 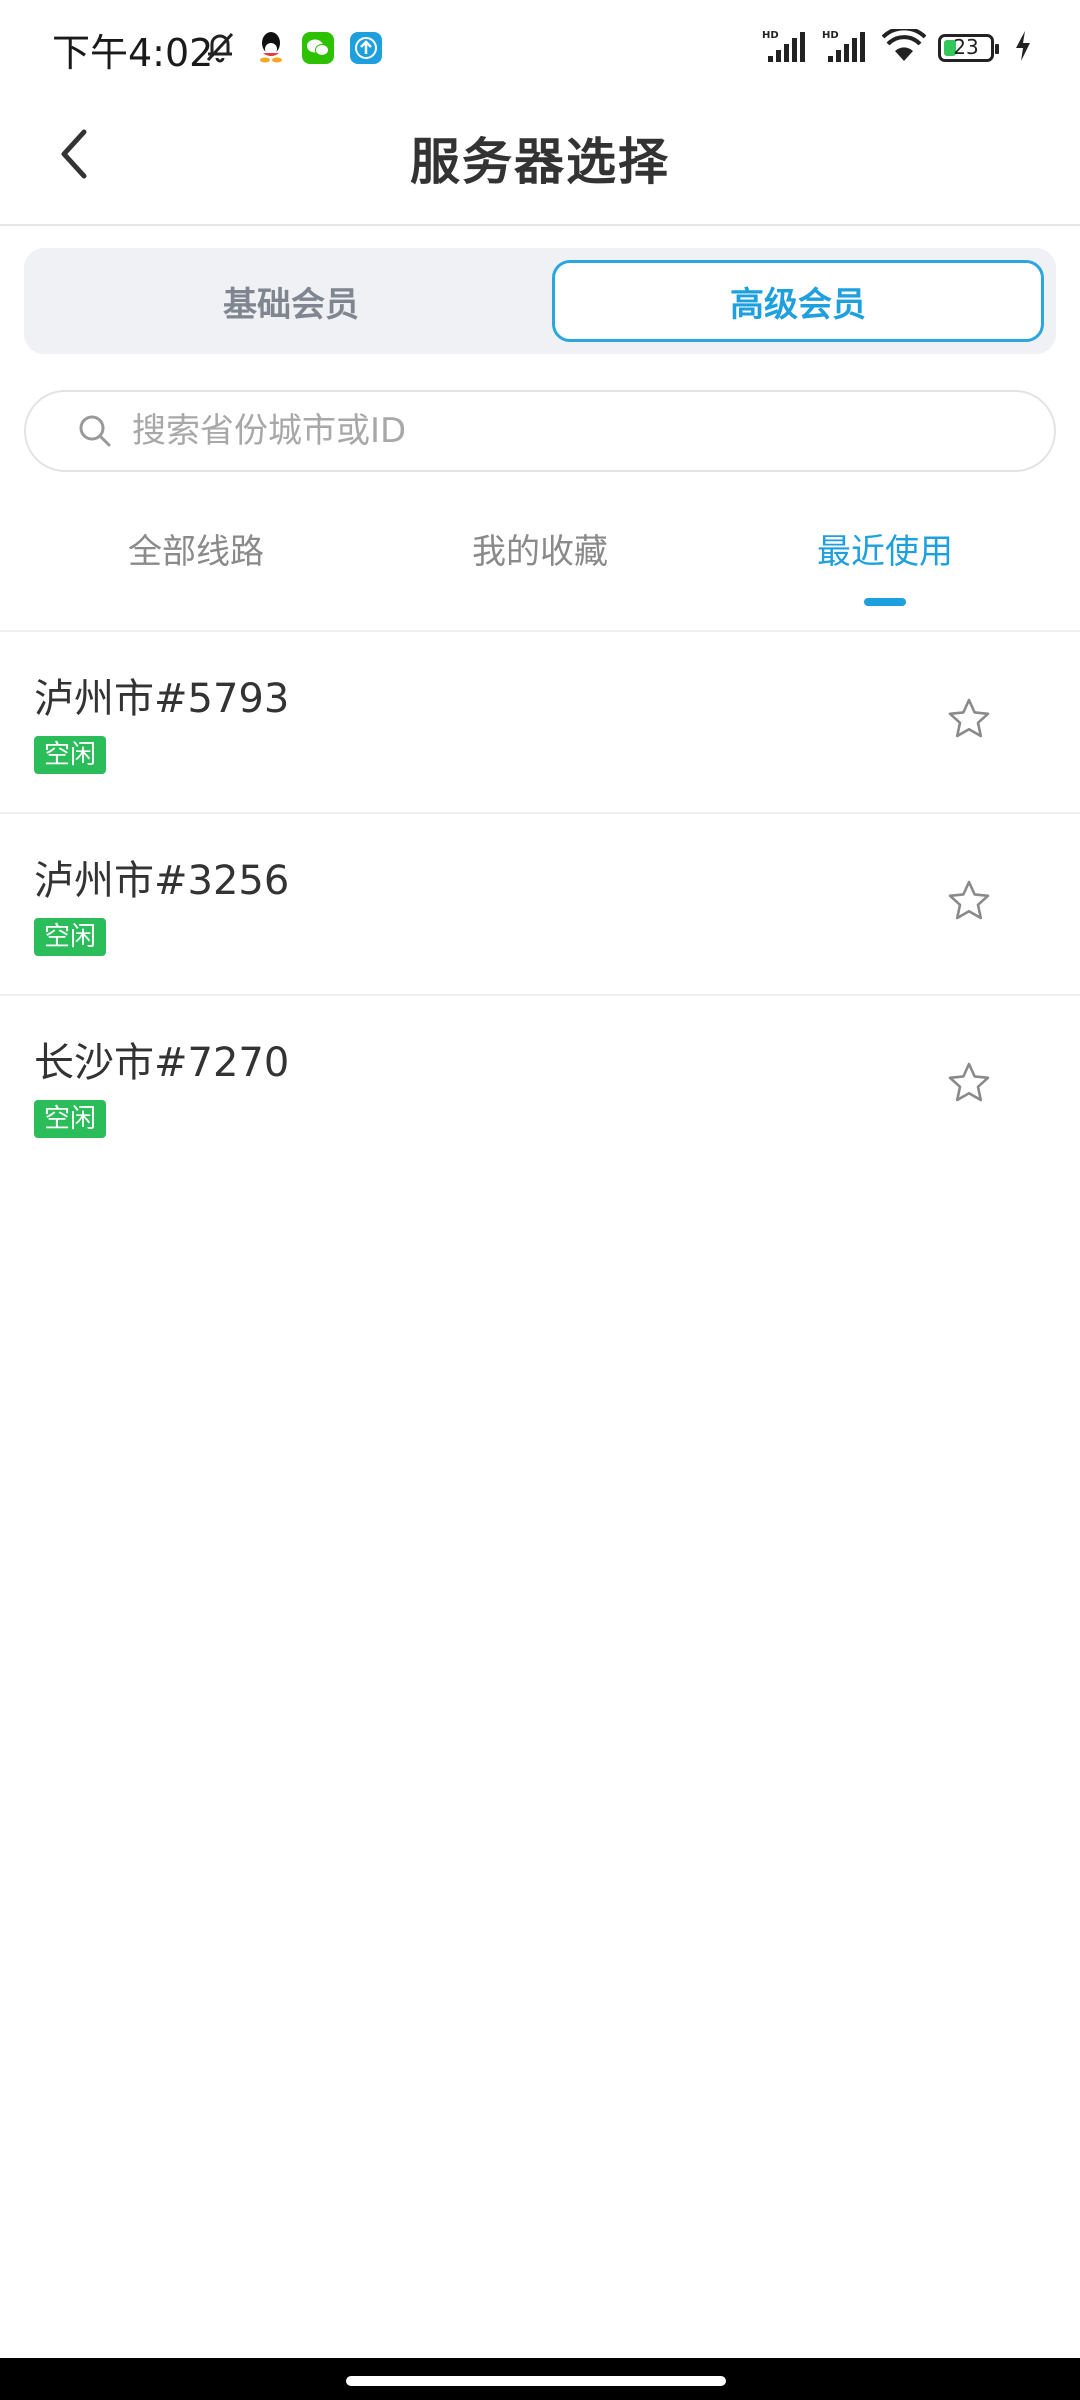 What do you see at coordinates (536, 2381) in the screenshot?
I see `home-indicator` at bounding box center [536, 2381].